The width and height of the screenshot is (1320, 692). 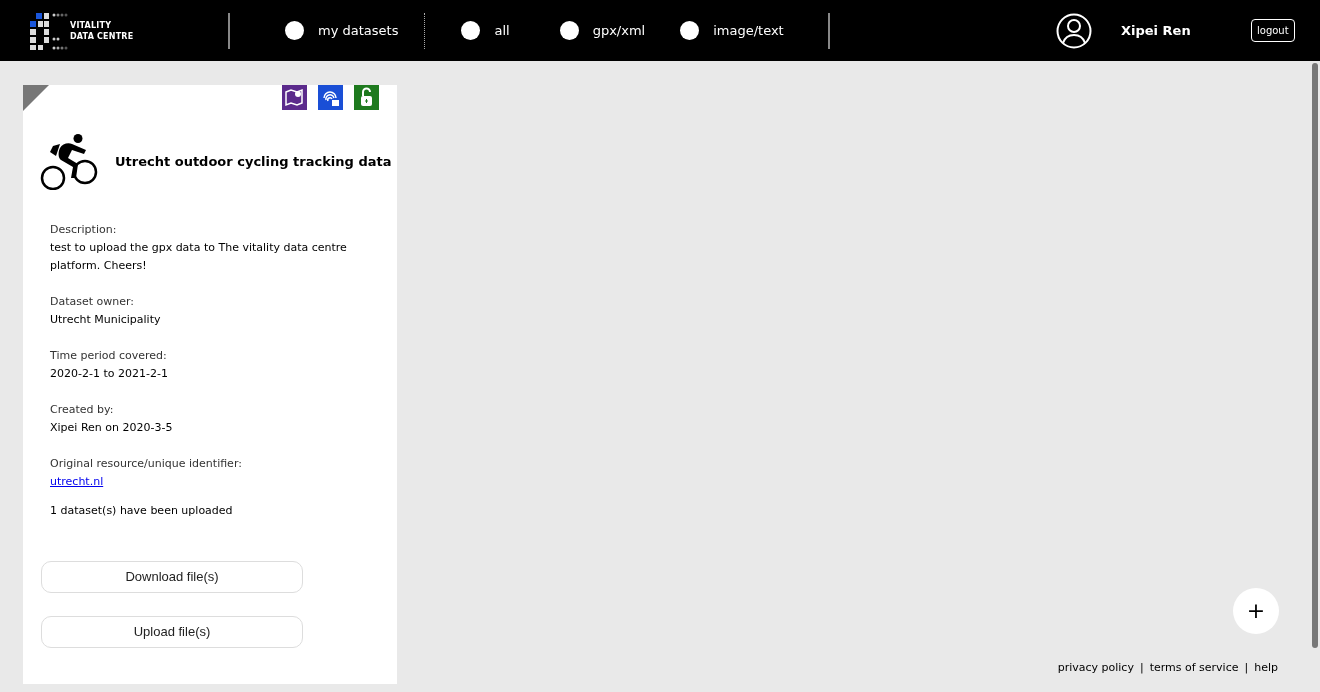 I want to click on map-pin-icon, so click(x=294, y=97).